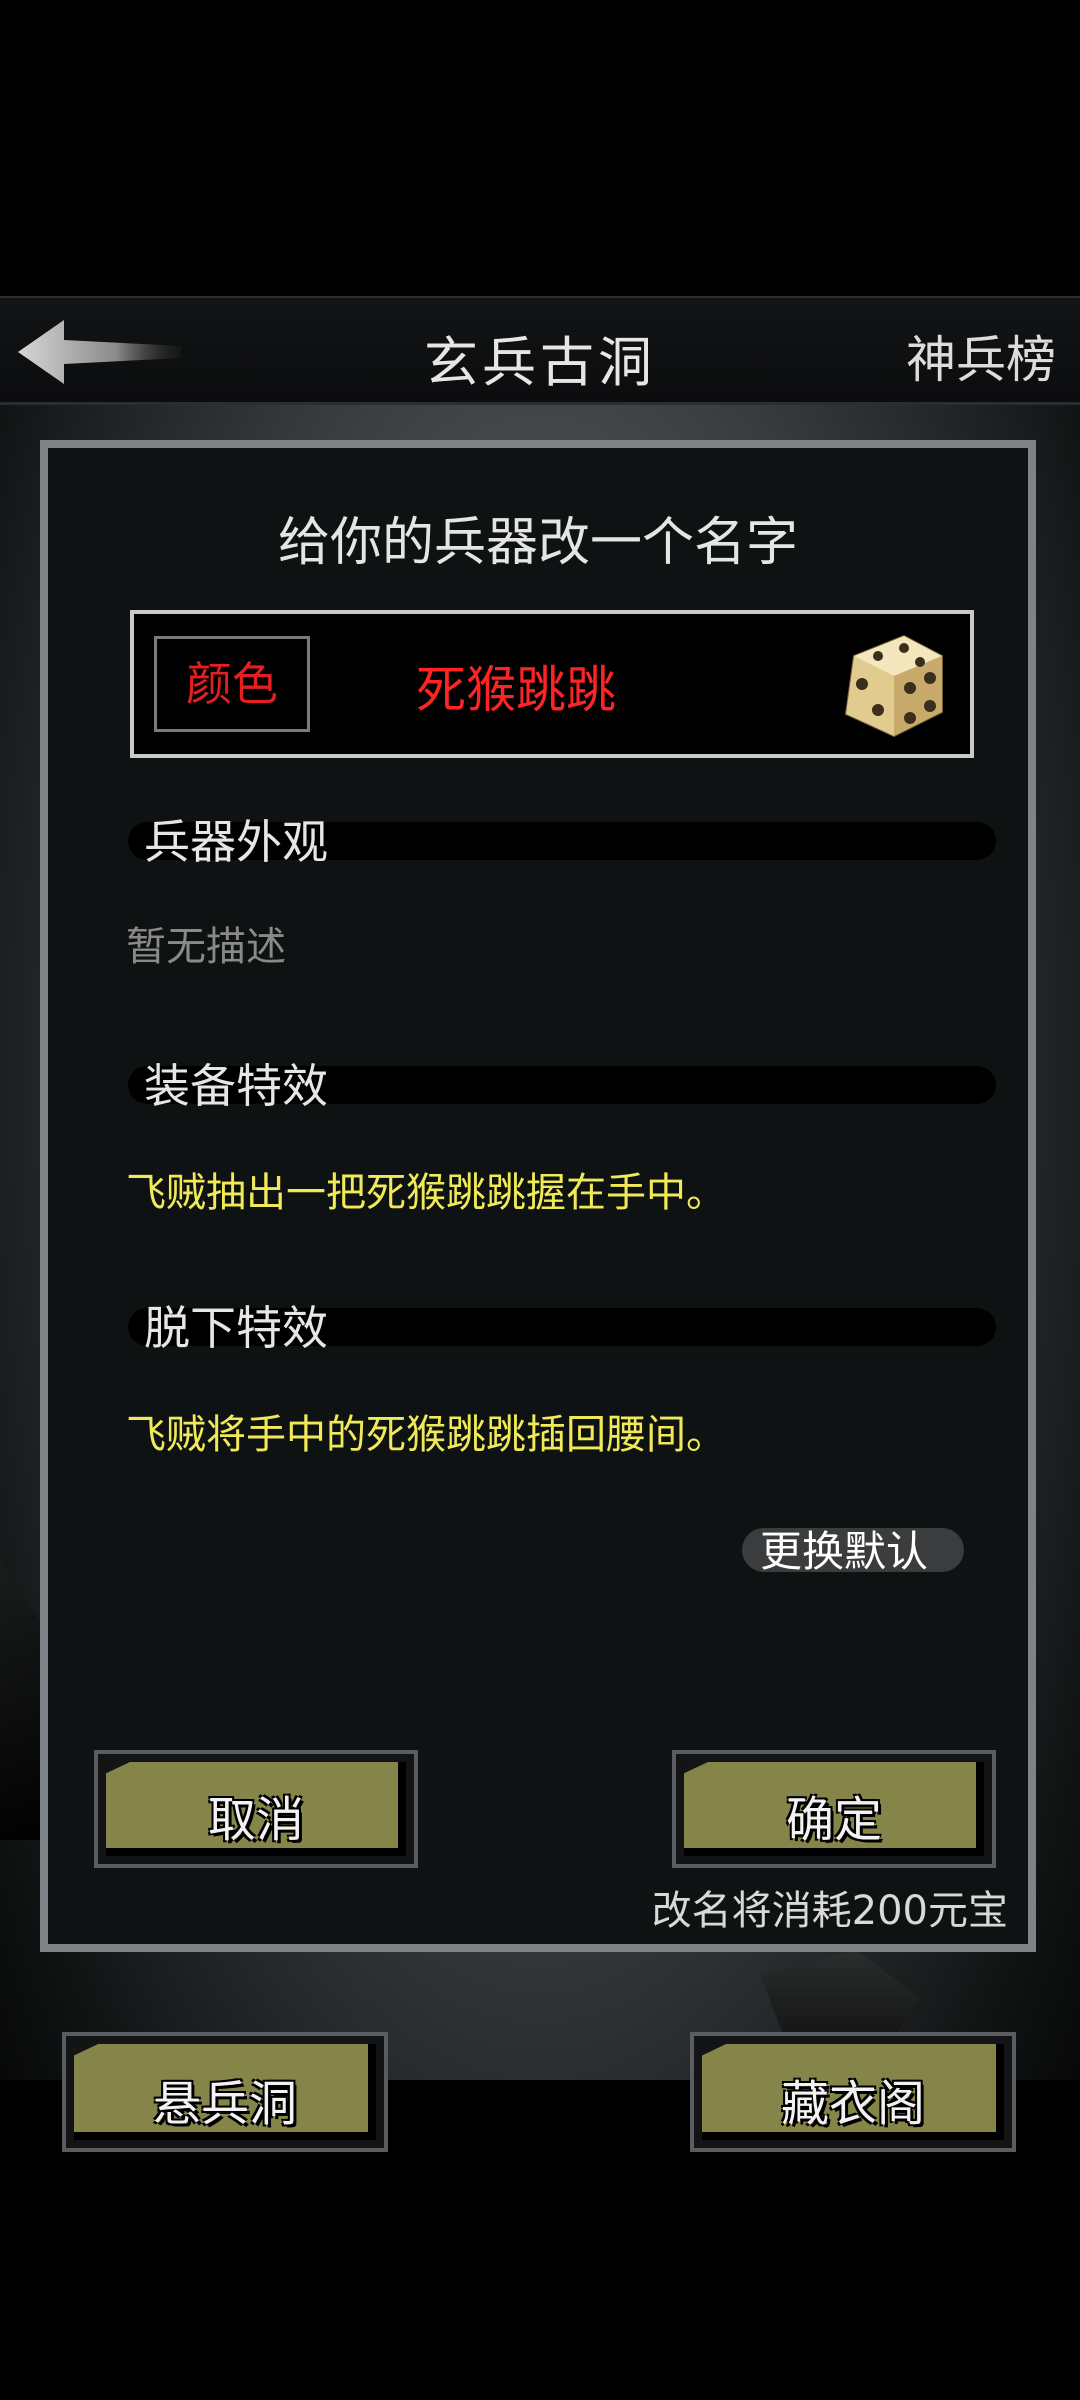  Describe the element at coordinates (833, 1820) in the screenshot. I see `confirm-label: 确定` at that location.